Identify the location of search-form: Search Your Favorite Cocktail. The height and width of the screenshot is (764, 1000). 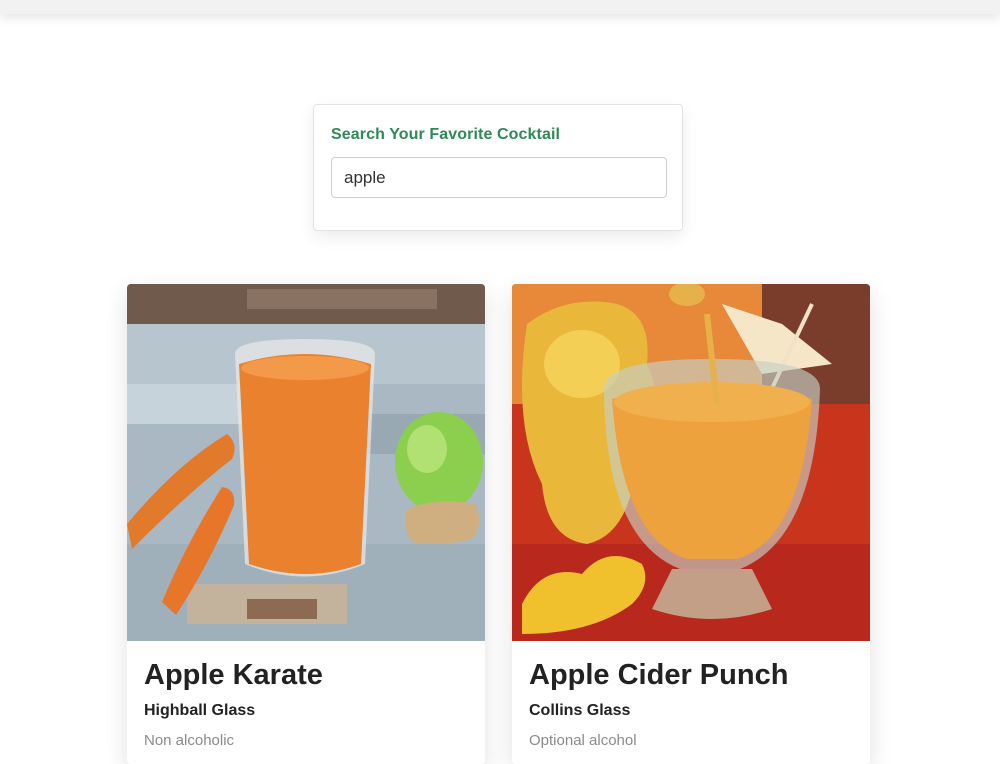
(498, 167).